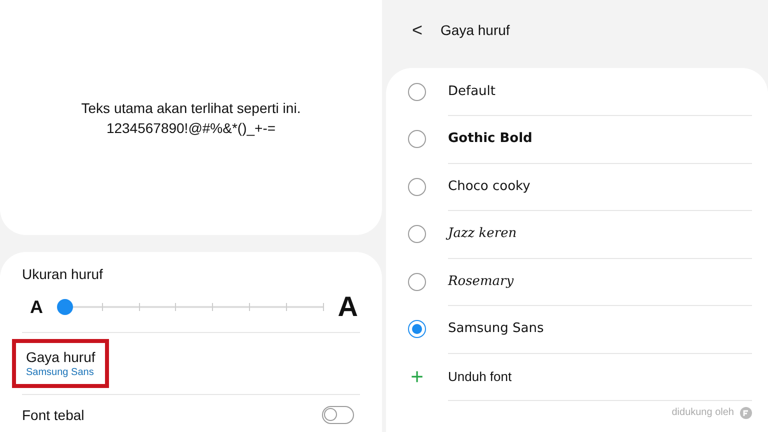 This screenshot has height=432, width=768. I want to click on powered-by-text: didukung oleh, so click(703, 412).